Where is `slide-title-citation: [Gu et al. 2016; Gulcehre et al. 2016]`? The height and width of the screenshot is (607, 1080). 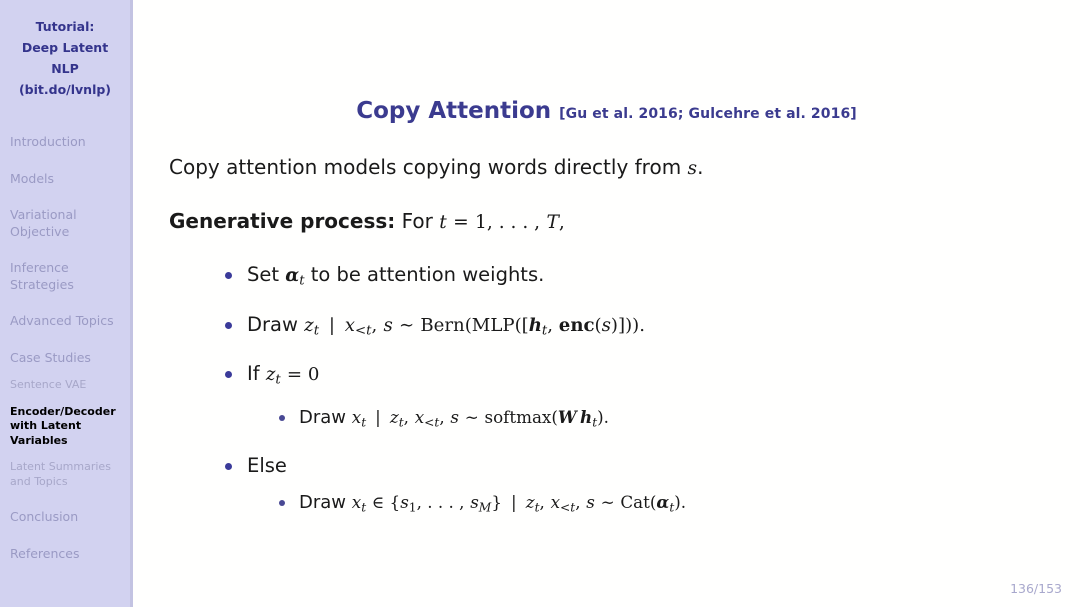 slide-title-citation: [Gu et al. 2016; Gulcehre et al. 2016] is located at coordinates (708, 114).